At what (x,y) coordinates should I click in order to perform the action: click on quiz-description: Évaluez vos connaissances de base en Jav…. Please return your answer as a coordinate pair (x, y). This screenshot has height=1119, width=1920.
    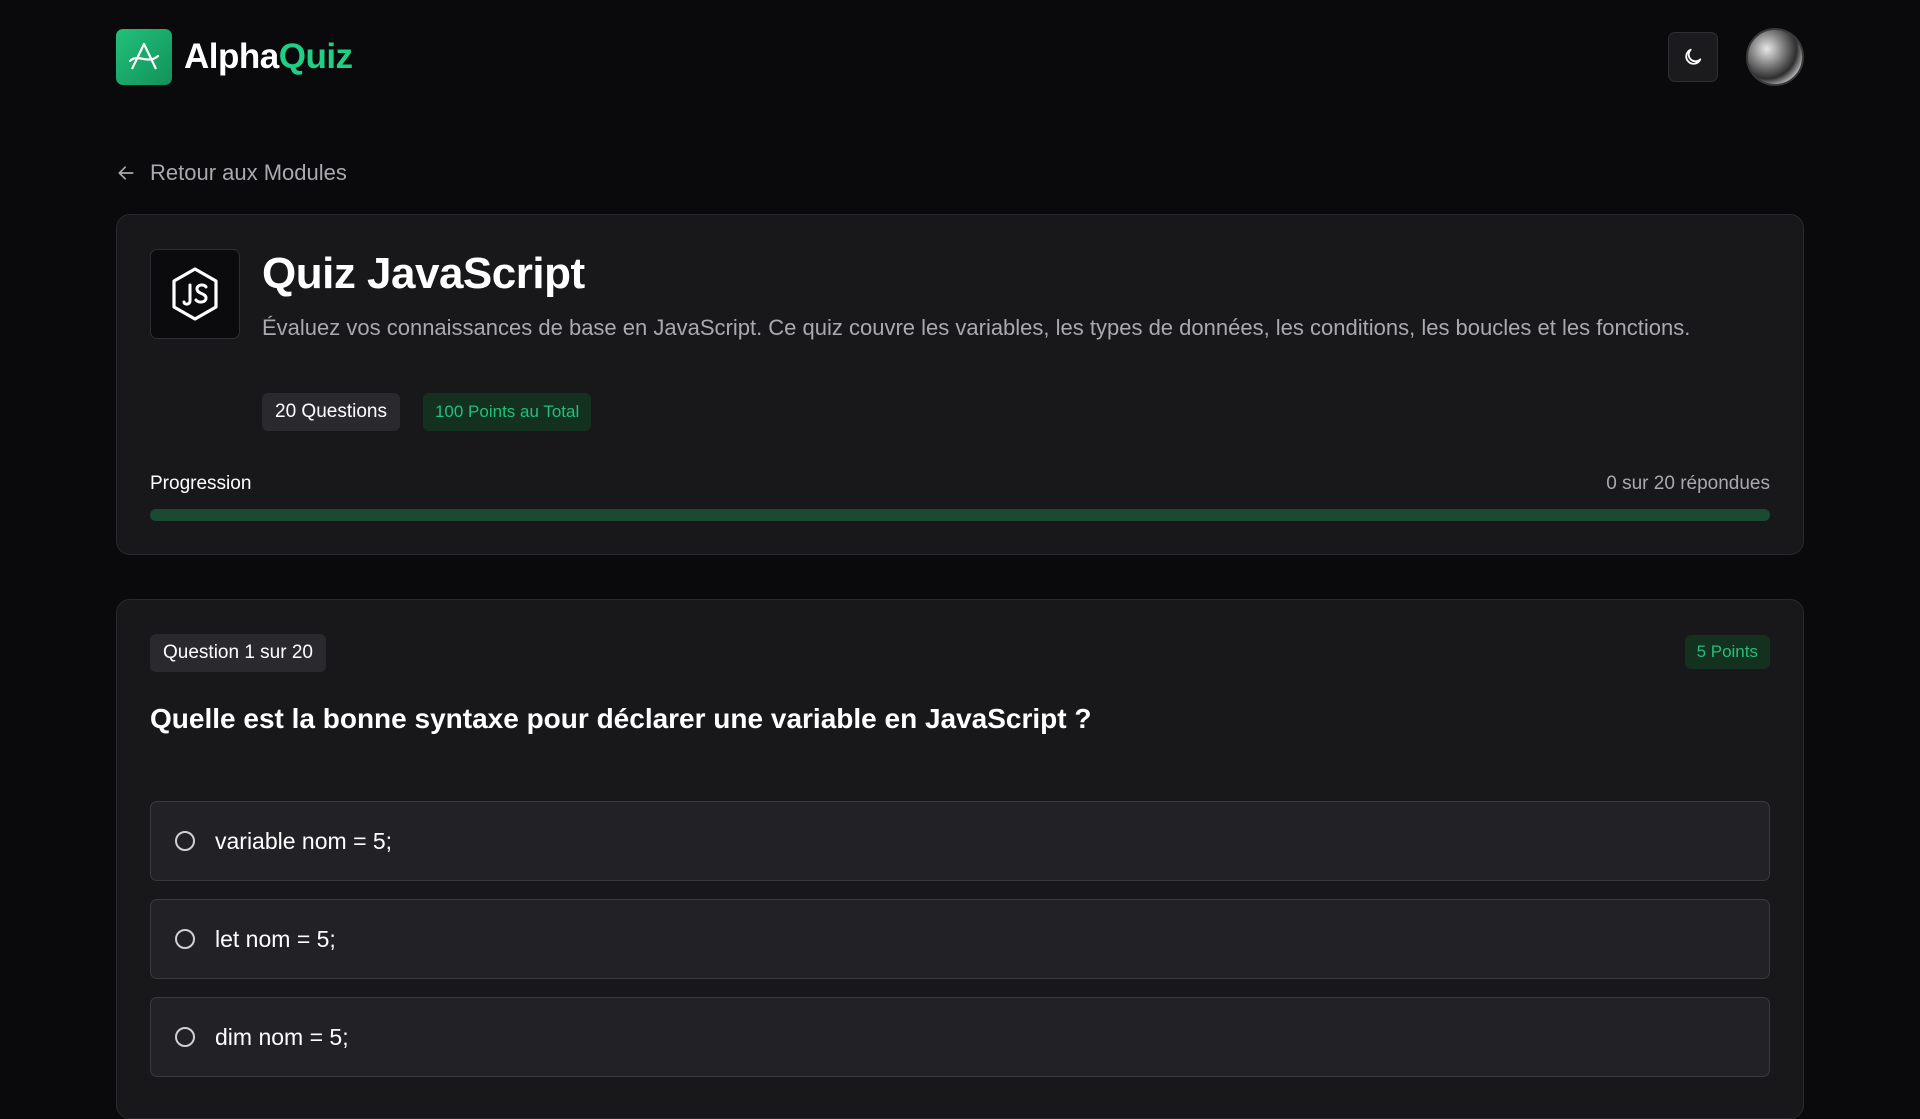
    Looking at the image, I should click on (976, 327).